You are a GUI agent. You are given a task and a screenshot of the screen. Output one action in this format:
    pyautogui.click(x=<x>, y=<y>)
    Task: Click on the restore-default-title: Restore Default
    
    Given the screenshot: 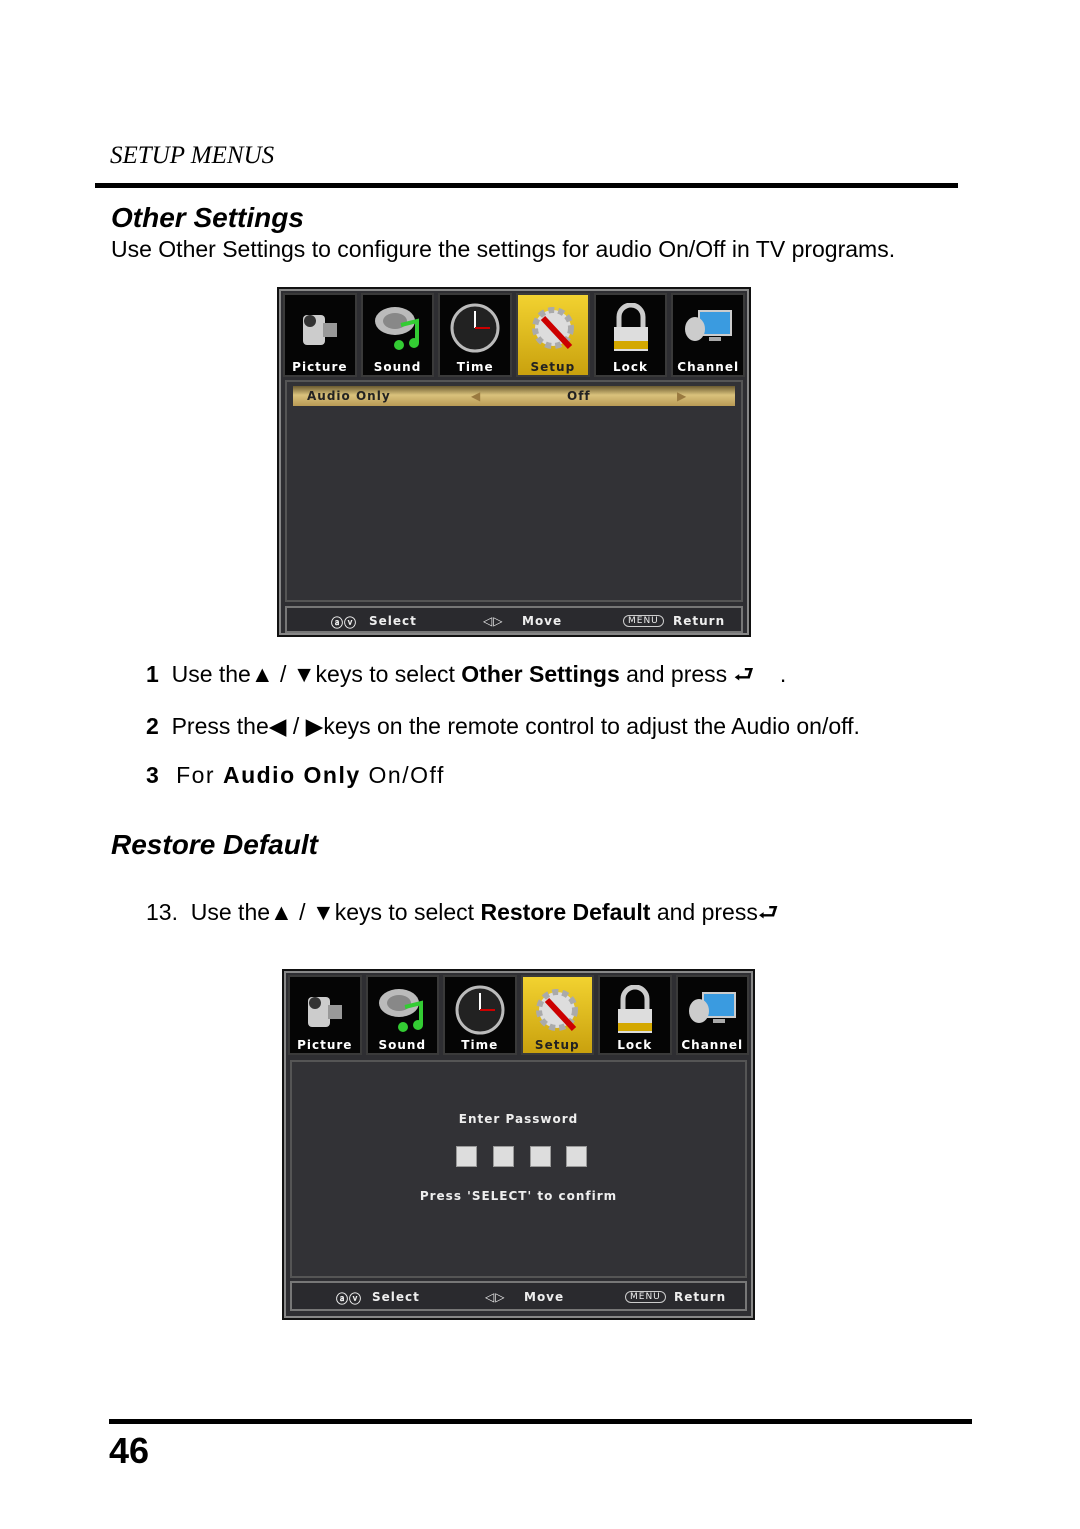 What is the action you would take?
    pyautogui.click(x=214, y=844)
    